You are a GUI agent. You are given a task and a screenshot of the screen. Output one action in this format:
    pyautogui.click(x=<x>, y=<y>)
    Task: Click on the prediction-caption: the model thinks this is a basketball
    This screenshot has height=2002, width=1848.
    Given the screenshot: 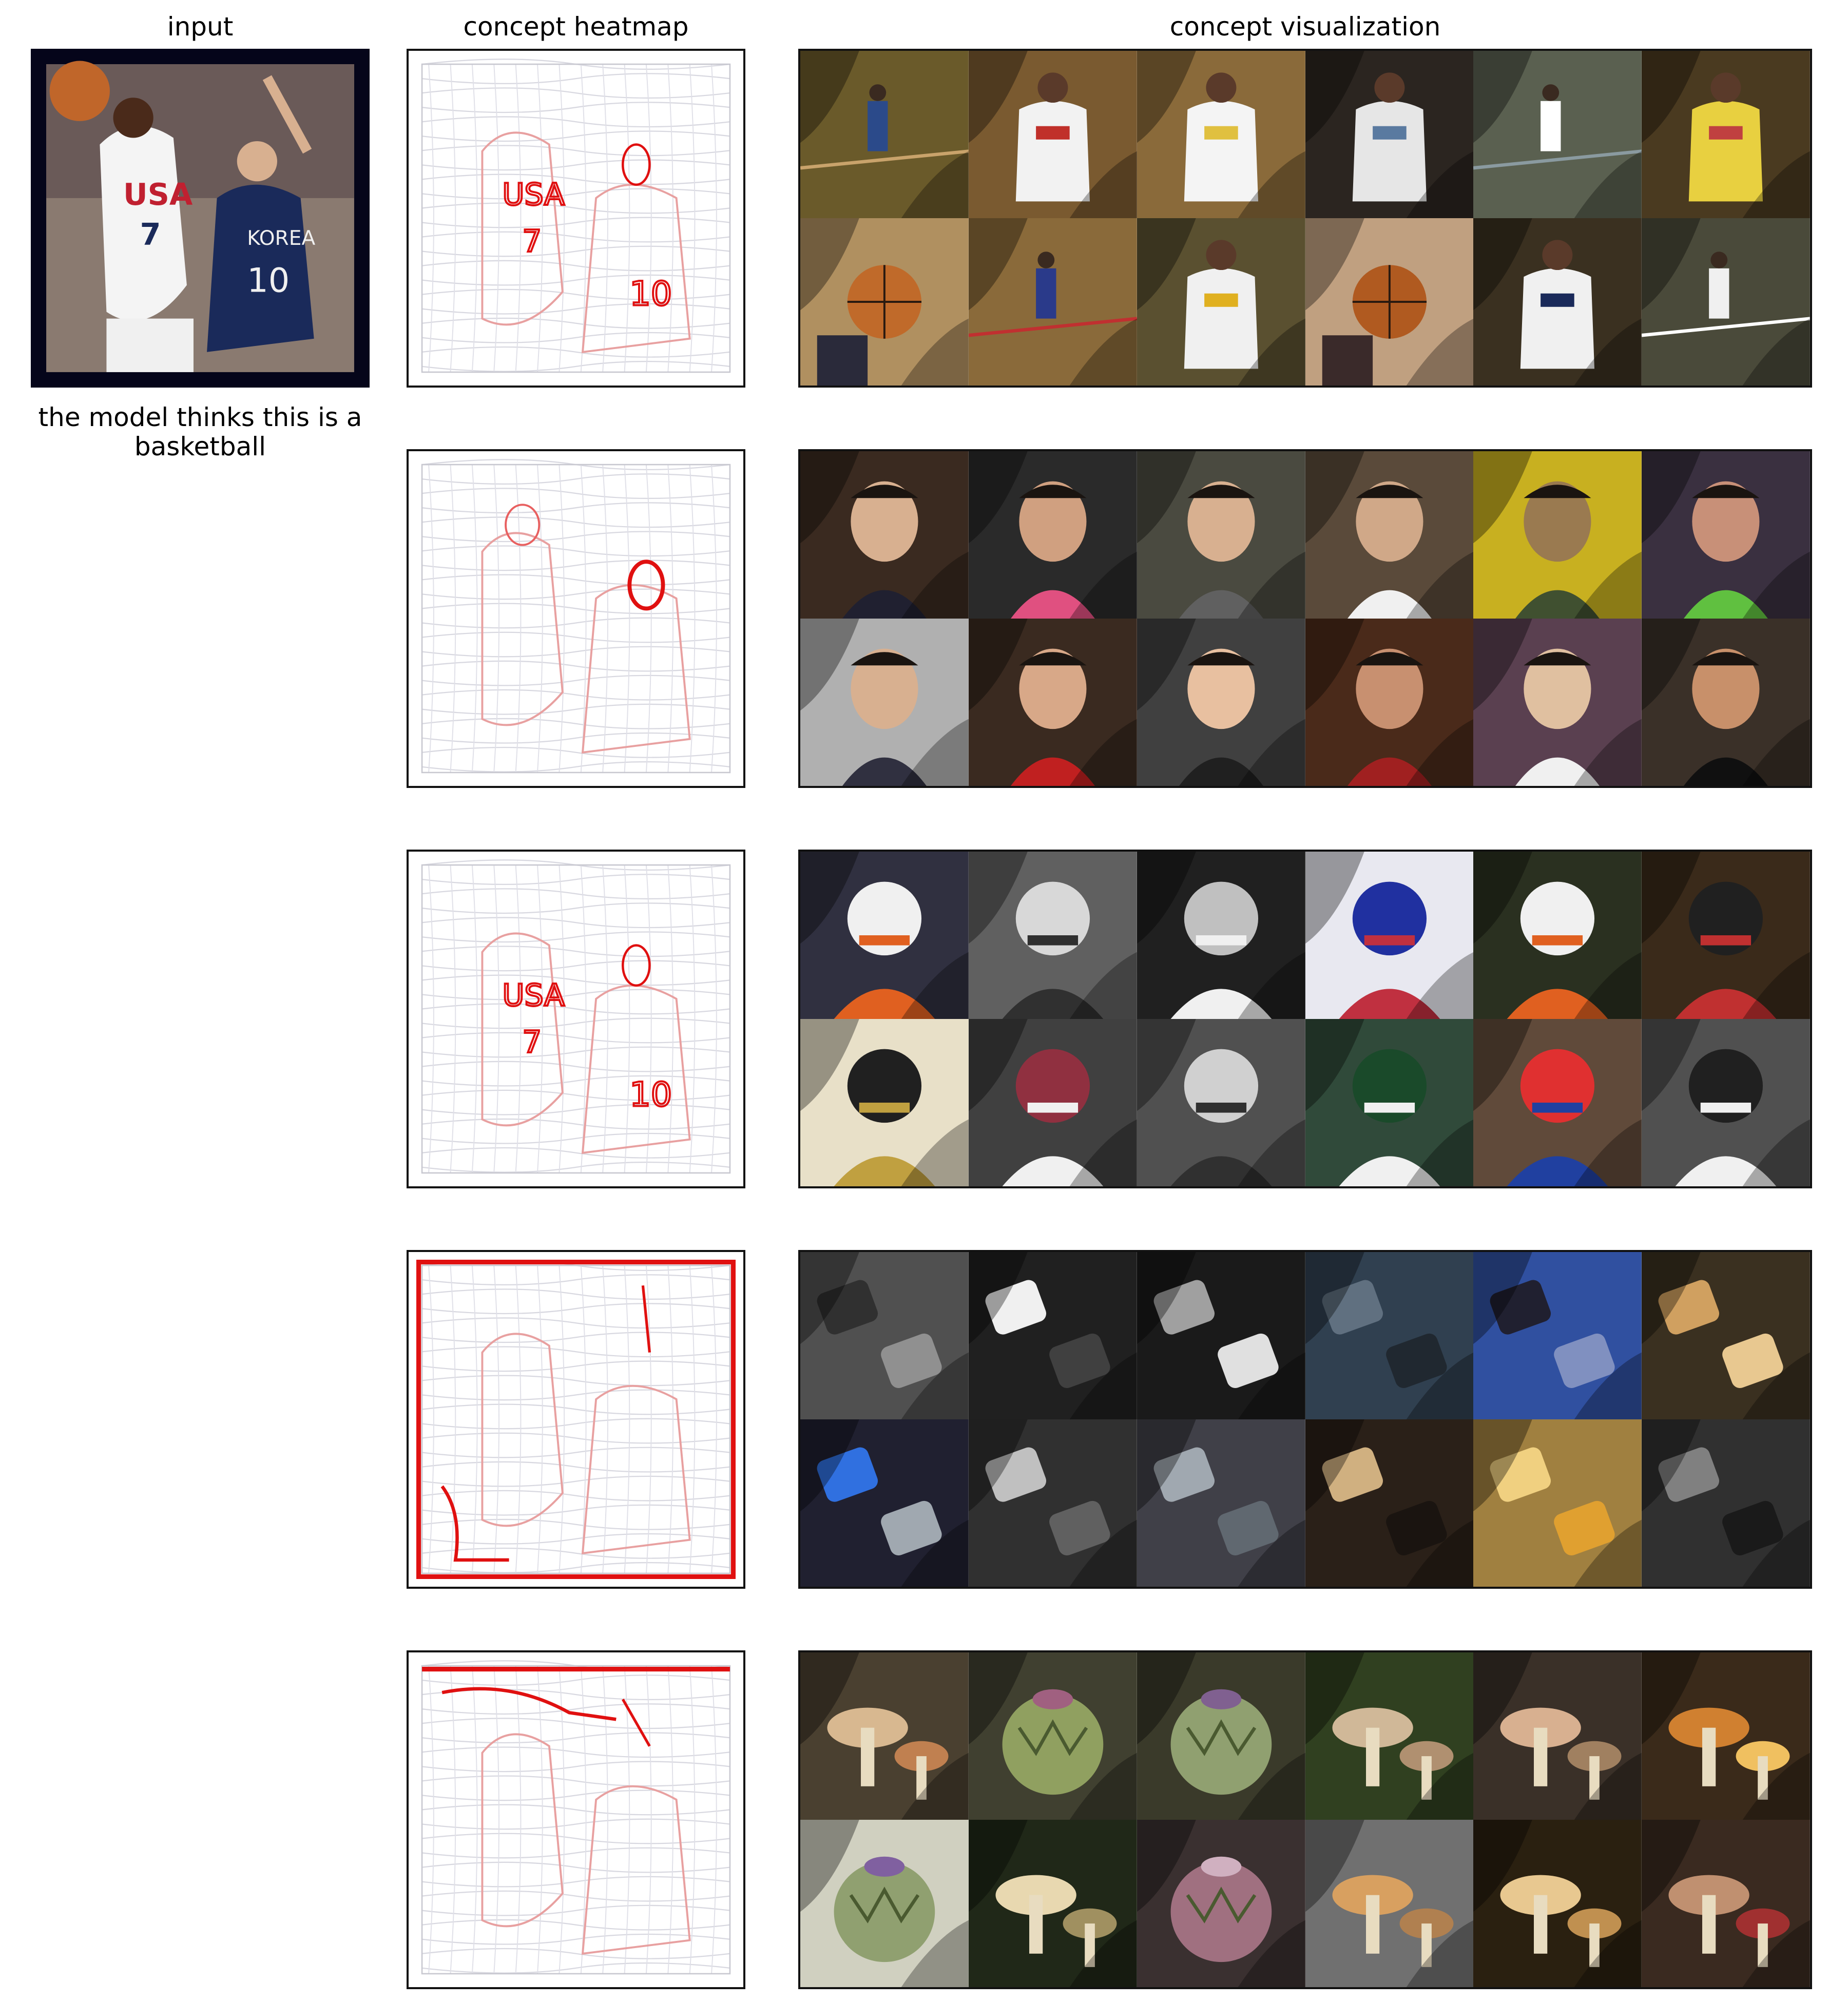 What is the action you would take?
    pyautogui.click(x=200, y=431)
    